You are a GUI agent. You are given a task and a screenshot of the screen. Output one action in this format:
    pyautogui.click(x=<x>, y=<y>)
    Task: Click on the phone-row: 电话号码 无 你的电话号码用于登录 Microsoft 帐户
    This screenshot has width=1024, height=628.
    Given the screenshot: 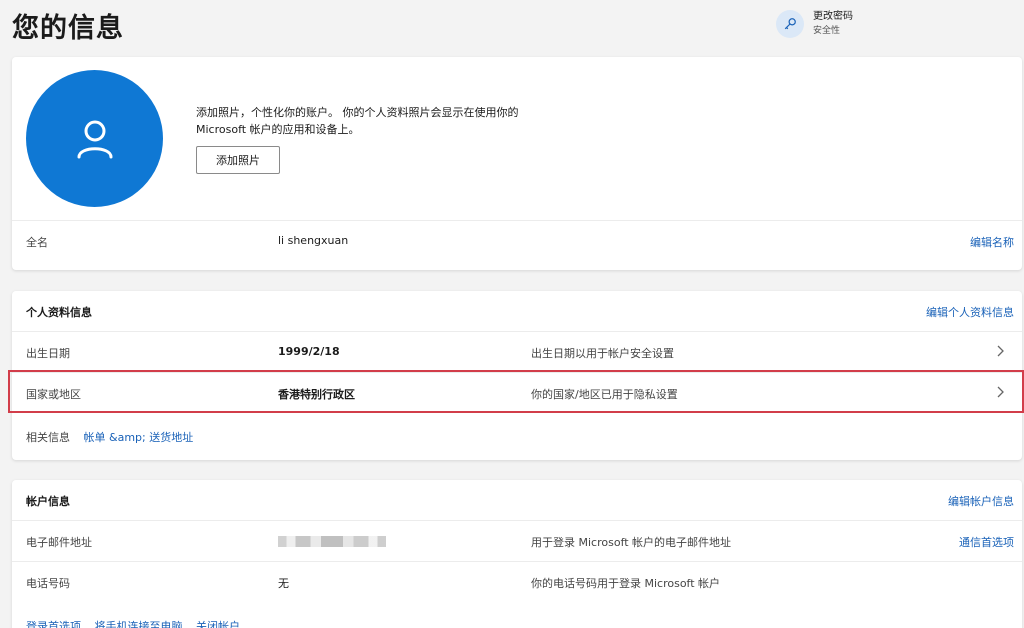 What is the action you would take?
    pyautogui.click(x=517, y=581)
    